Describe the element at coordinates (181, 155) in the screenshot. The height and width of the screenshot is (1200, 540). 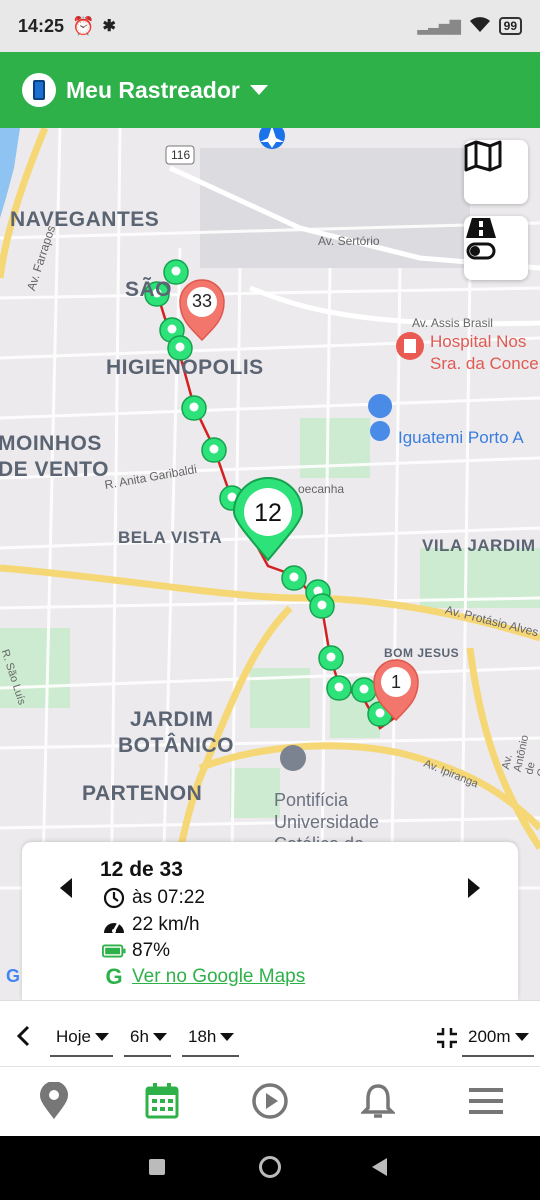
I see `route-shield-label: 116` at that location.